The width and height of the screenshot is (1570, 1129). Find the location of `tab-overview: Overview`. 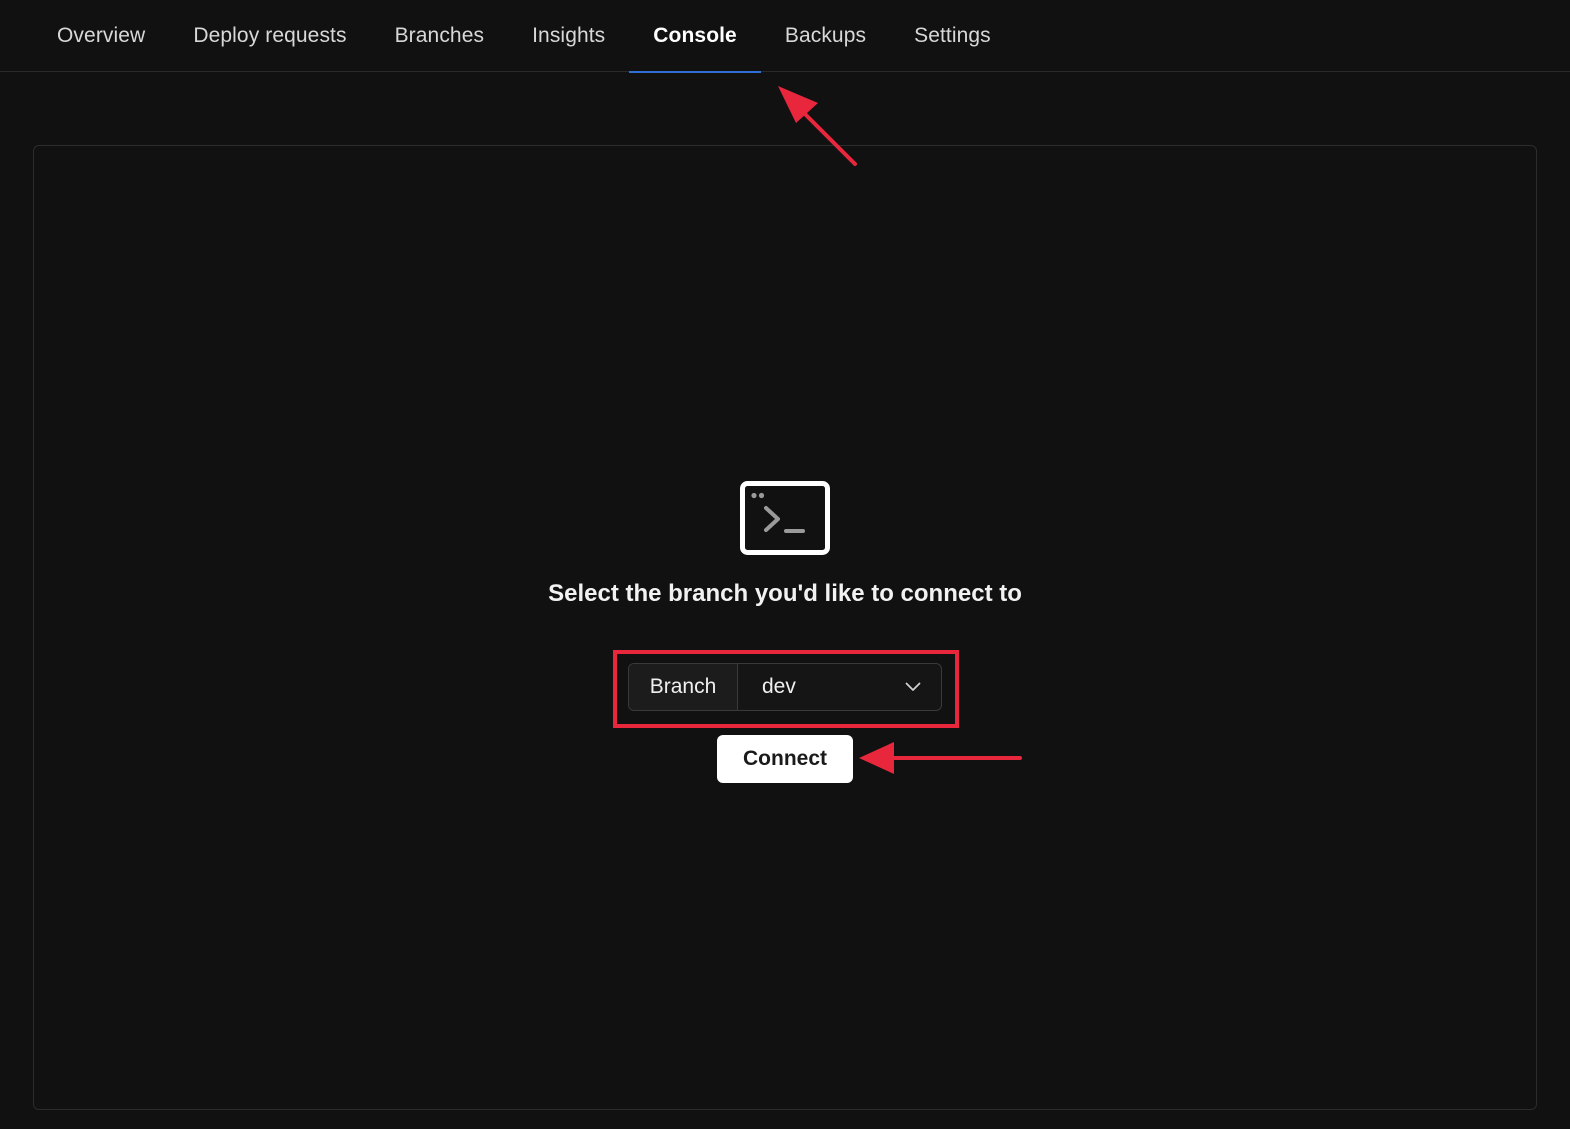

tab-overview: Overview is located at coordinates (101, 36).